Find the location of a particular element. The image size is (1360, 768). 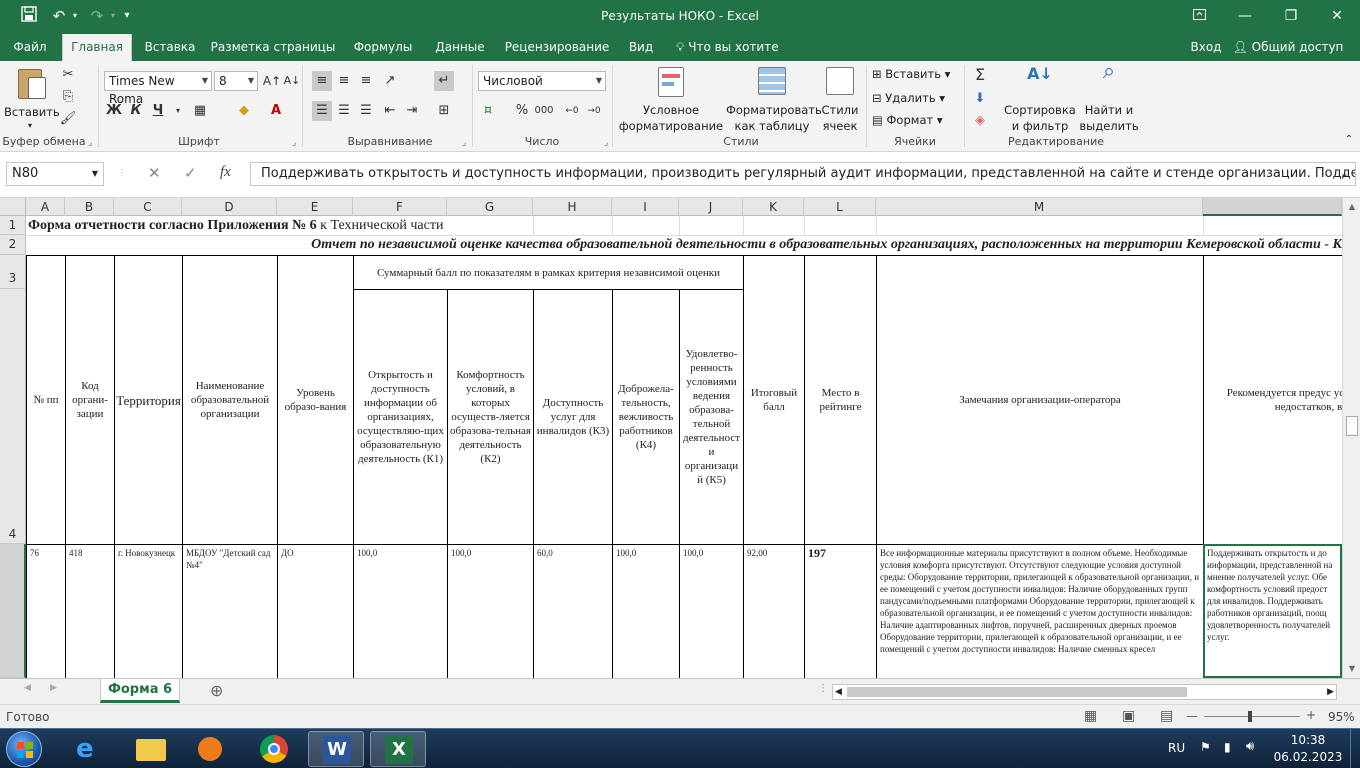

row-header-1: 1 is located at coordinates (13, 225).